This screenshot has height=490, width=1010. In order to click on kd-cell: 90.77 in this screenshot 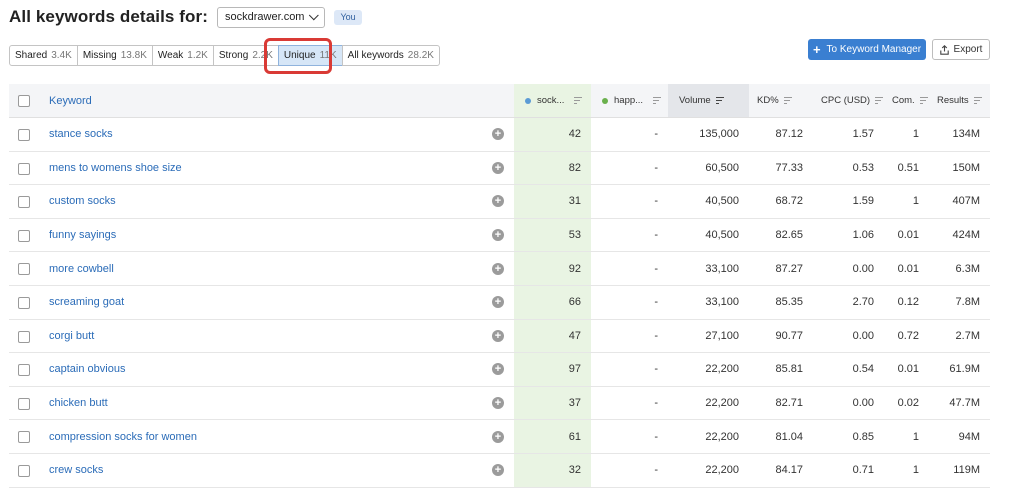, I will do `click(789, 335)`.